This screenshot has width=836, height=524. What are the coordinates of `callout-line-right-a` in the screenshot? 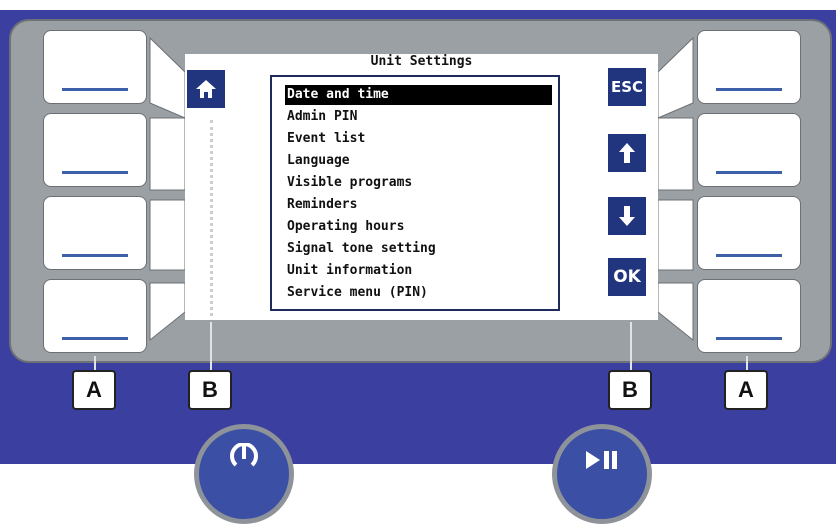 It's located at (747, 363).